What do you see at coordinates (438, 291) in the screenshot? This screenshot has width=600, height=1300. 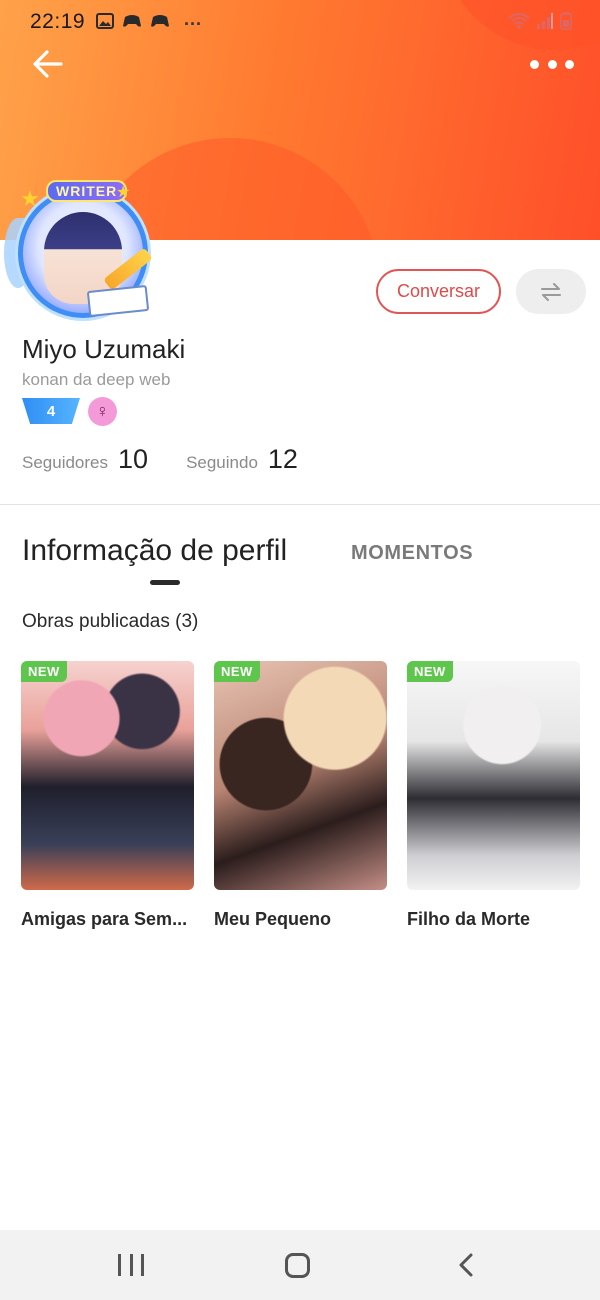 I see `chat-button: Conversar` at bounding box center [438, 291].